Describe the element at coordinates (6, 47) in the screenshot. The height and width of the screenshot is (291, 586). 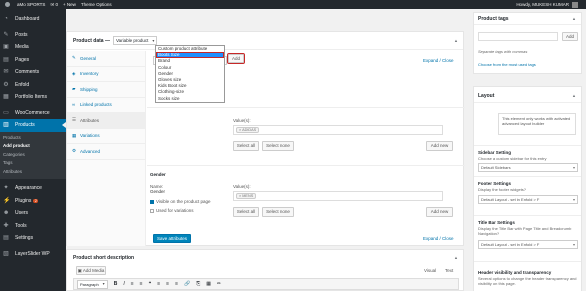
I see `media-icon: ▣` at that location.